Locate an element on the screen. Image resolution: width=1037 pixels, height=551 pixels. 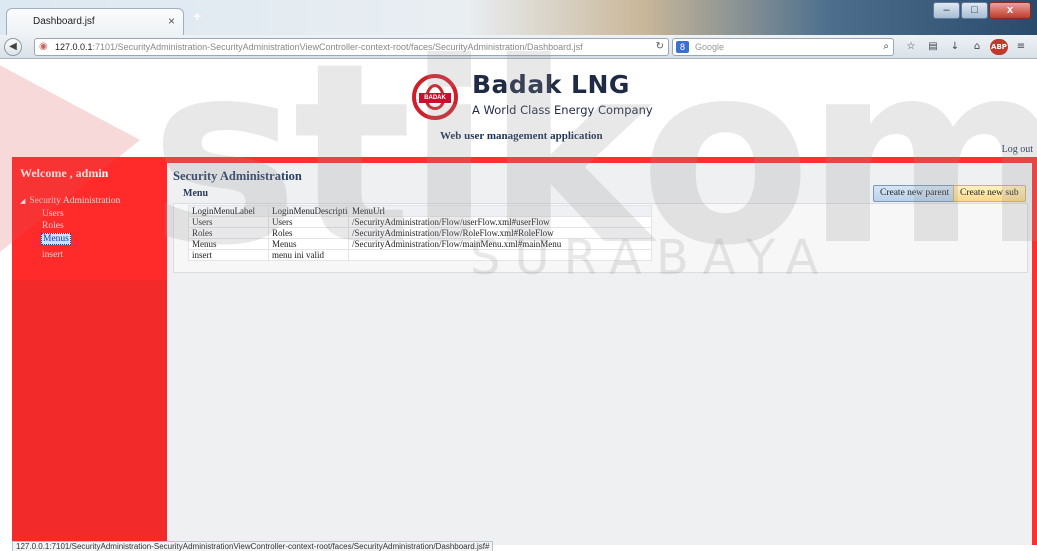
downloads-icon: ↓ is located at coordinates (955, 47).